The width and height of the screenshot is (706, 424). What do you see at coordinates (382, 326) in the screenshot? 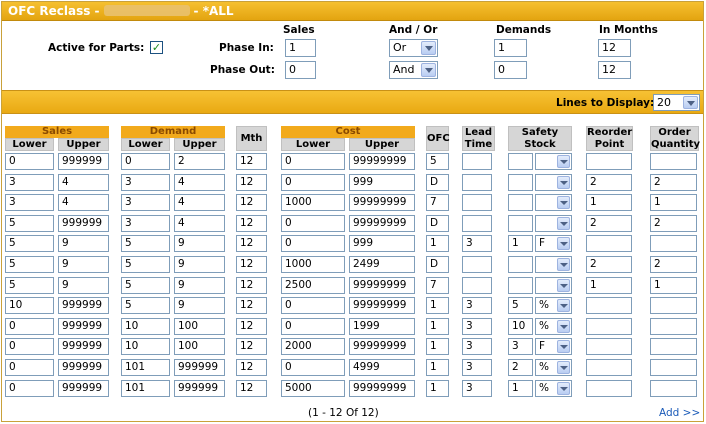
I see `cost-upper-input: 1999` at bounding box center [382, 326].